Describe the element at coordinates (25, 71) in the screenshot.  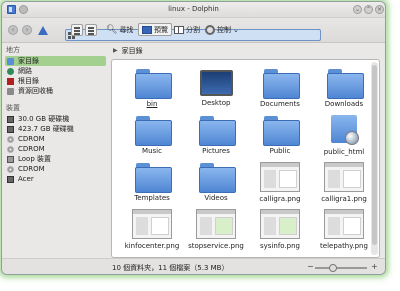
I see `places-item-label: 網路` at that location.